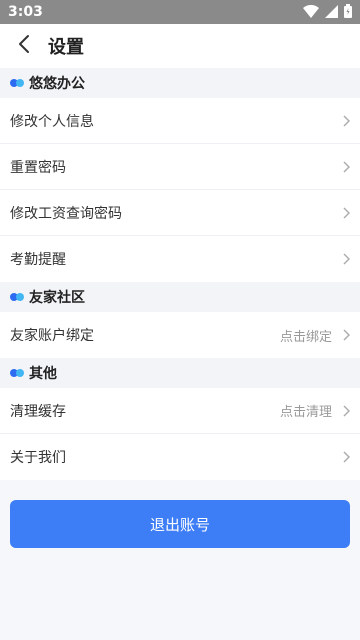 This screenshot has width=360, height=640. I want to click on logout-wrap: 退出账号, so click(180, 514).